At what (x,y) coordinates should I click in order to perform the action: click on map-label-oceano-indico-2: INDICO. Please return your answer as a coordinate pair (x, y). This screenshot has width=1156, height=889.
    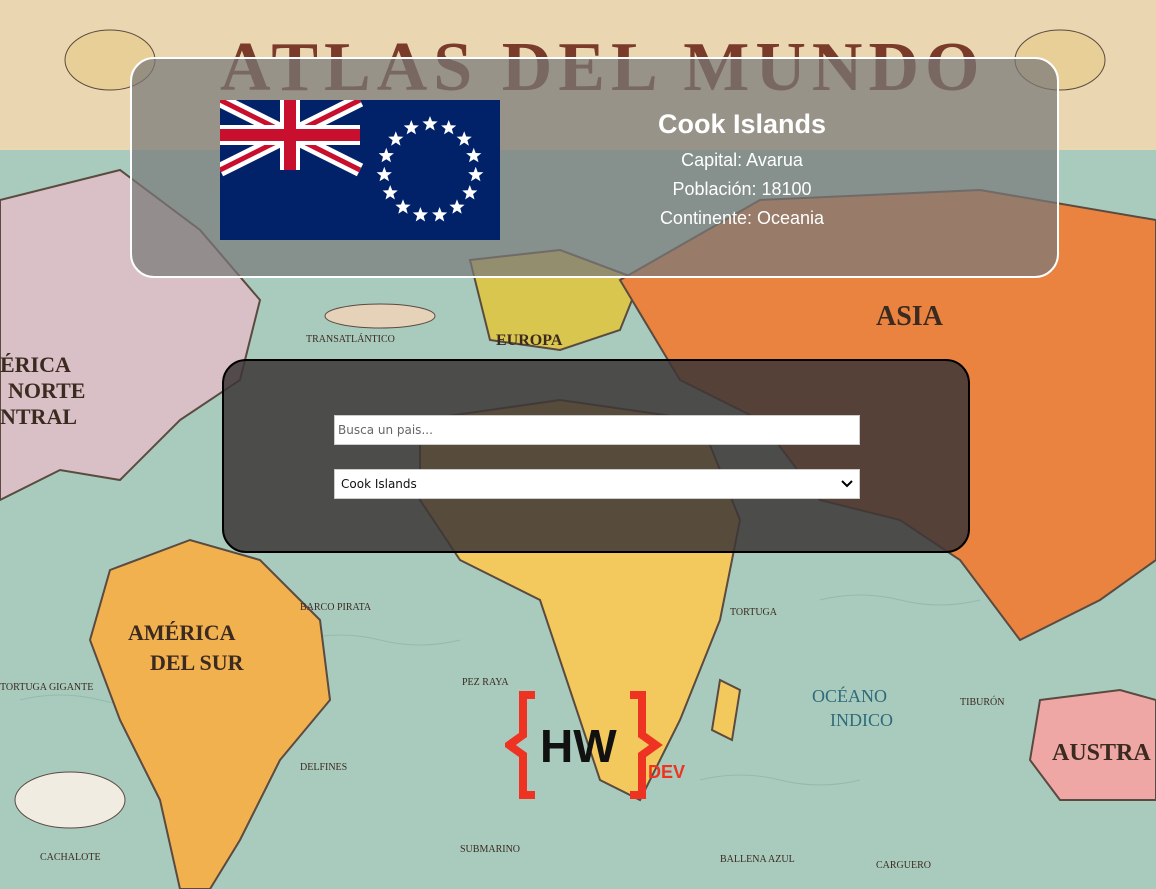
    Looking at the image, I should click on (861, 720).